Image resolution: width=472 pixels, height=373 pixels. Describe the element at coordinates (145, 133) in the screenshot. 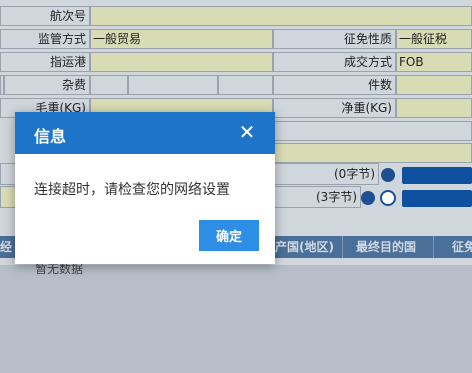

I see `dialog-header: 信息 ✕` at that location.